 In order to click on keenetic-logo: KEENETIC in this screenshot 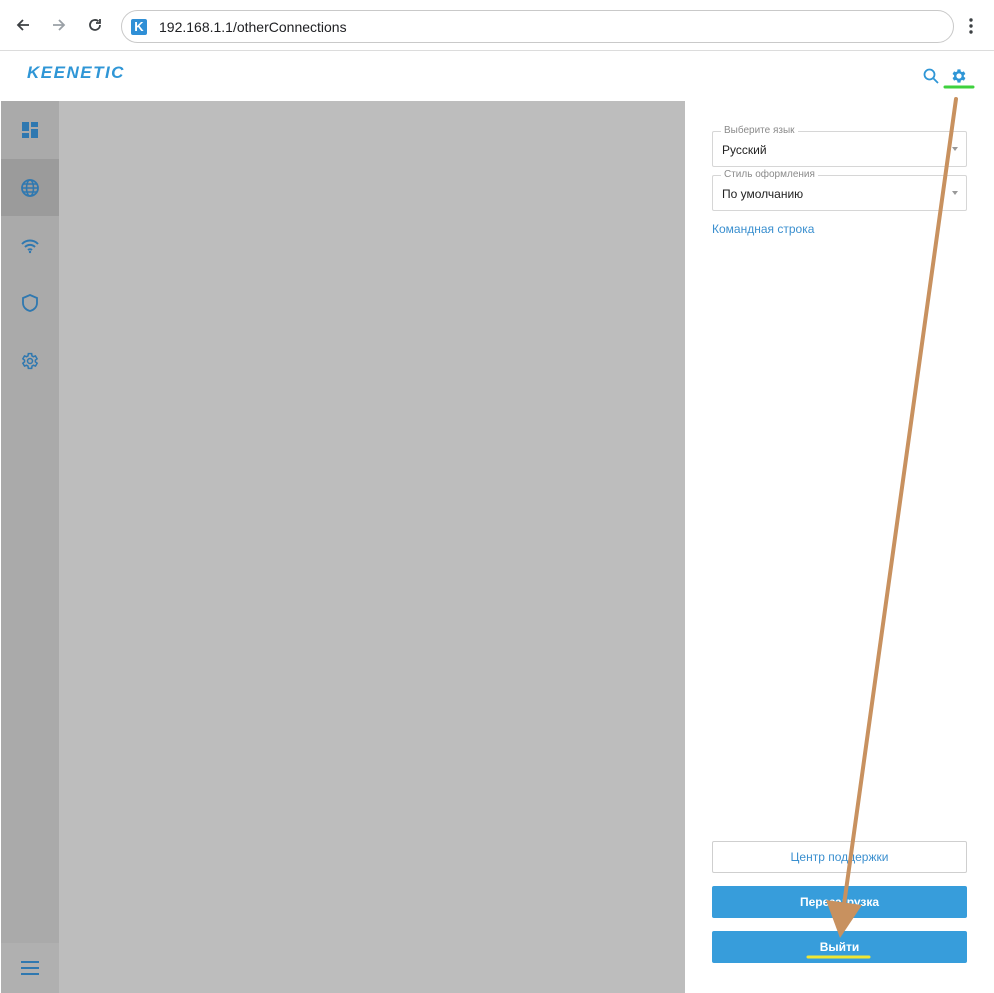, I will do `click(76, 72)`.